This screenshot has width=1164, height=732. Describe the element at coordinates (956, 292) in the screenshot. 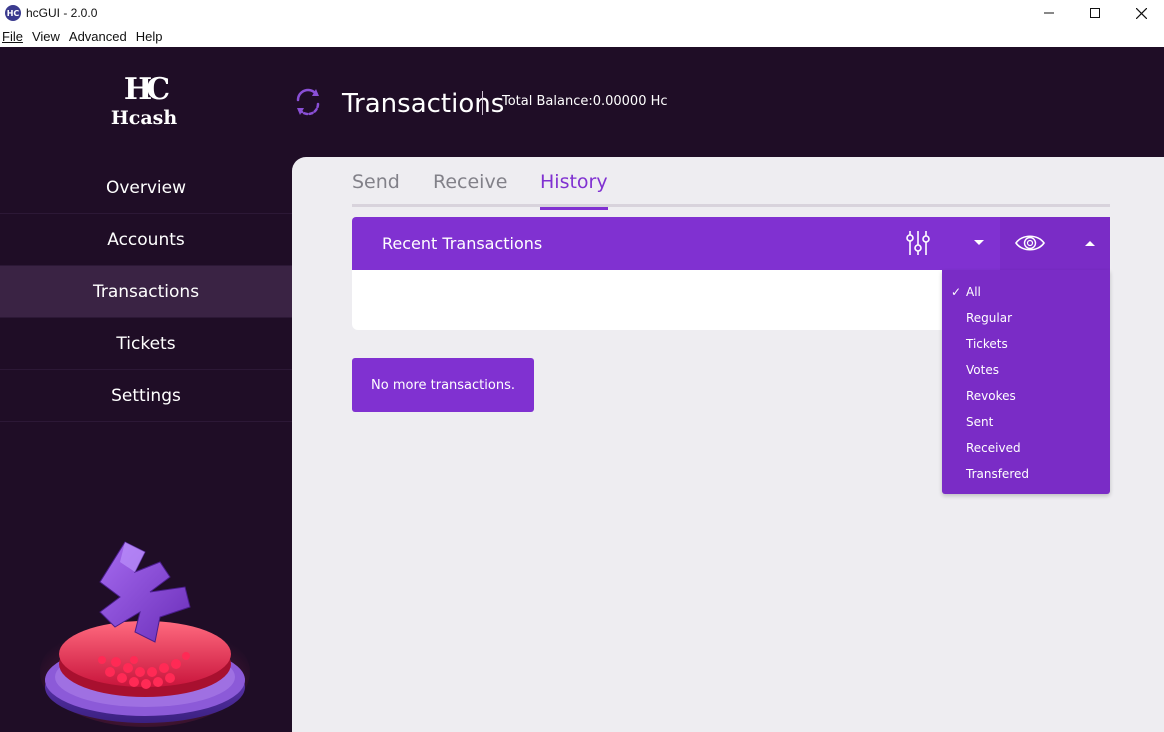

I see `check-icon: ✓` at that location.